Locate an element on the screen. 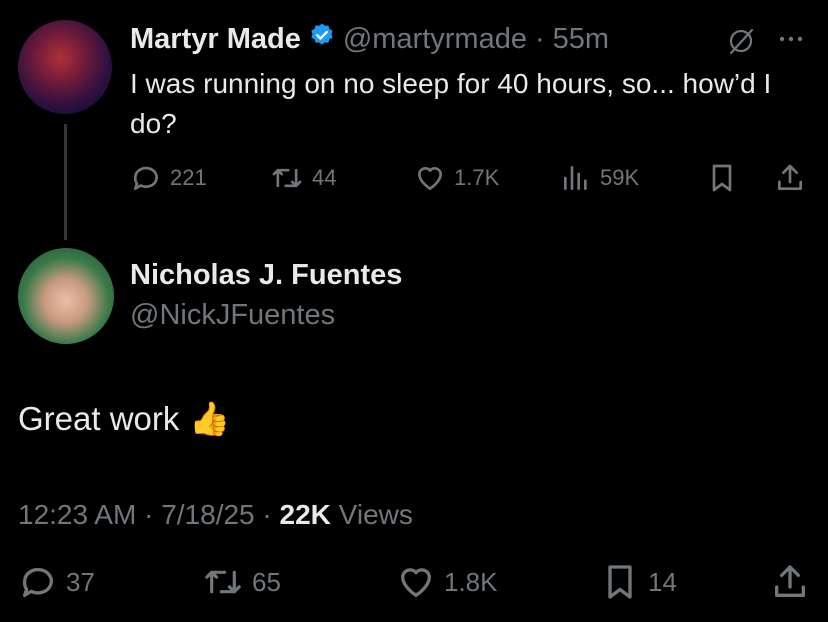 The width and height of the screenshot is (828, 622). views-label: Views is located at coordinates (375, 514).